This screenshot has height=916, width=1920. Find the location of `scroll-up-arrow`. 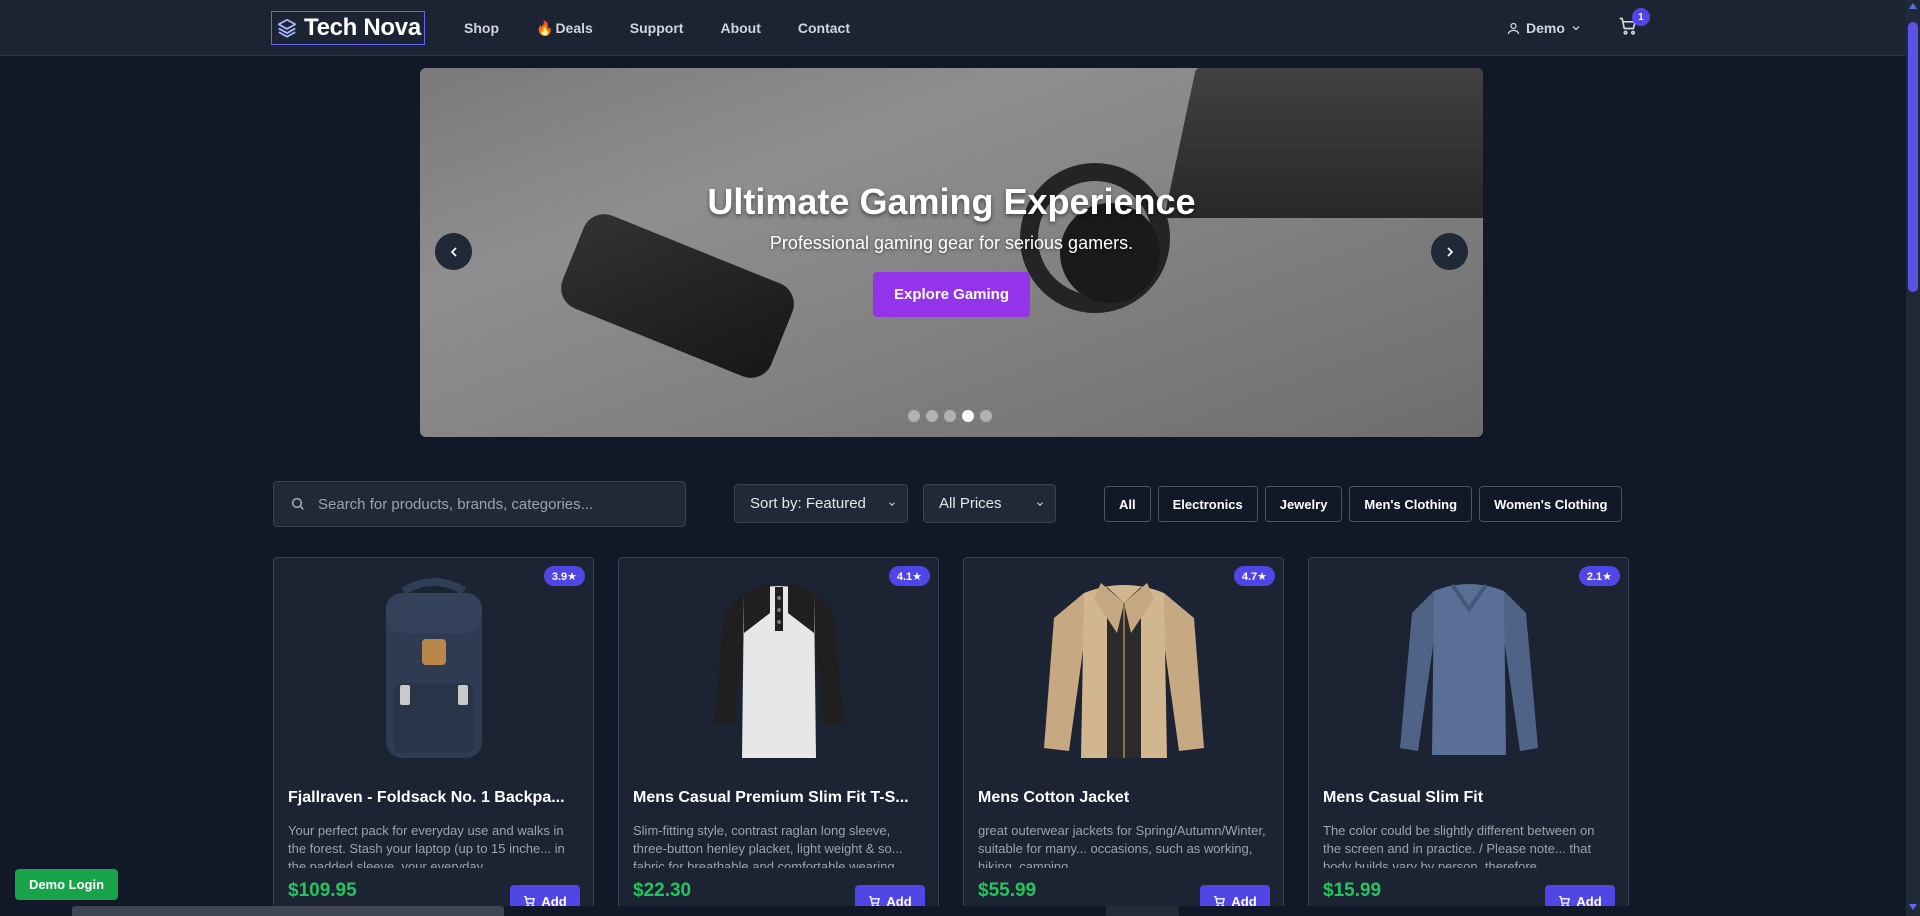

scroll-up-arrow is located at coordinates (1913, 6).